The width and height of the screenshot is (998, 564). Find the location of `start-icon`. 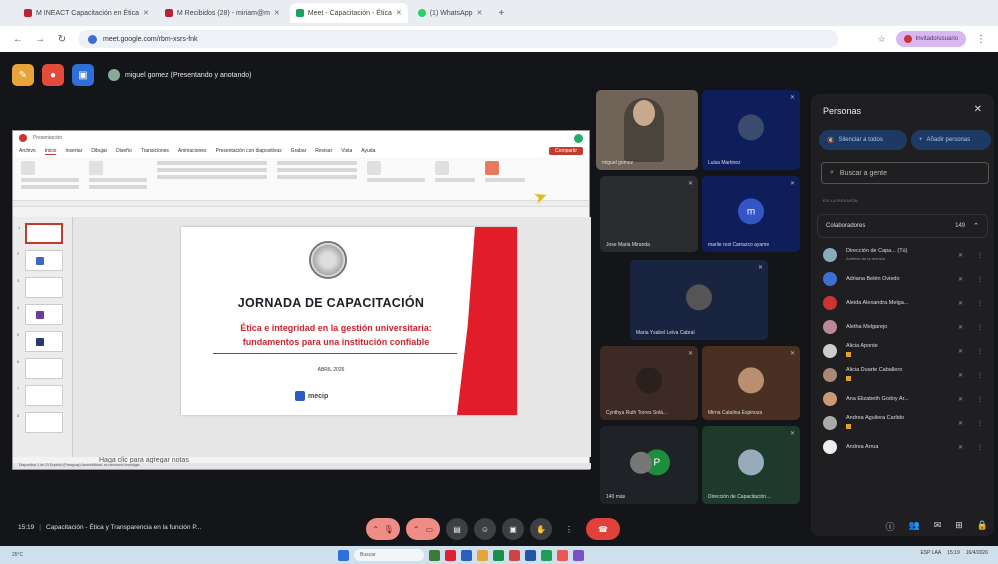

start-icon is located at coordinates (343, 555).